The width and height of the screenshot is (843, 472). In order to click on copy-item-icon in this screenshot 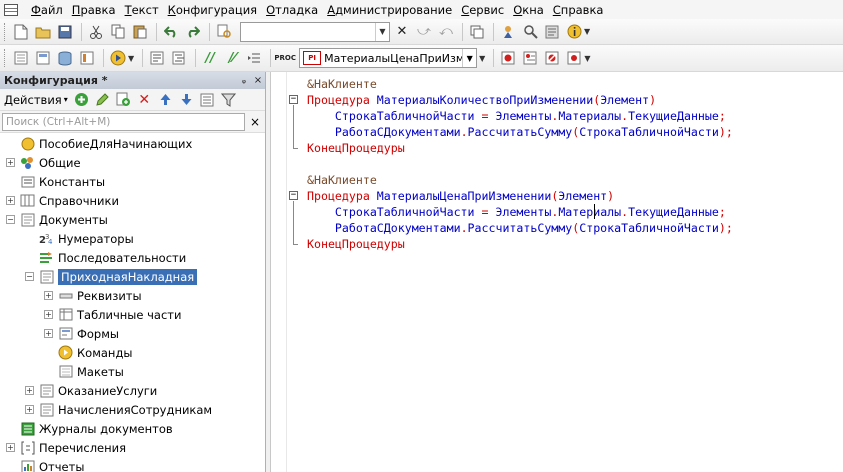, I will do `click(123, 100)`.